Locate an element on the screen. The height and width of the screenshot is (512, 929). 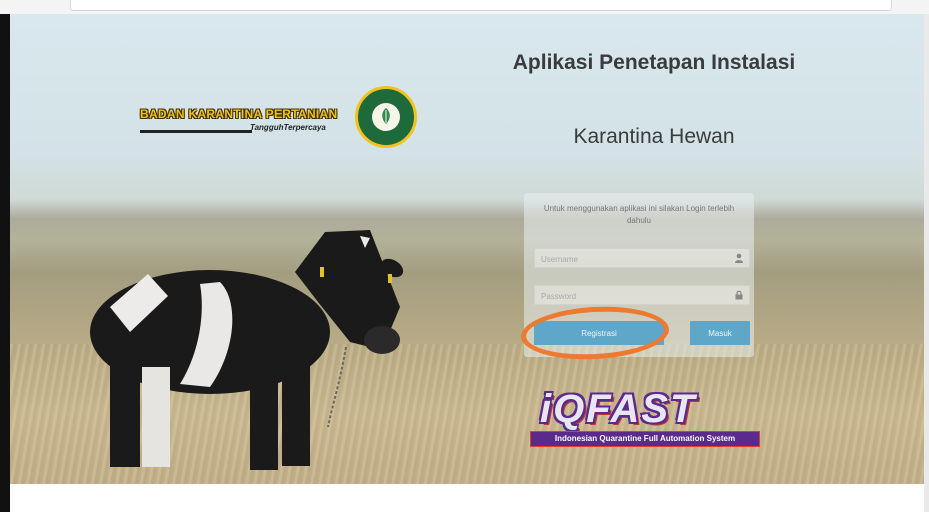
username-input is located at coordinates (628, 259).